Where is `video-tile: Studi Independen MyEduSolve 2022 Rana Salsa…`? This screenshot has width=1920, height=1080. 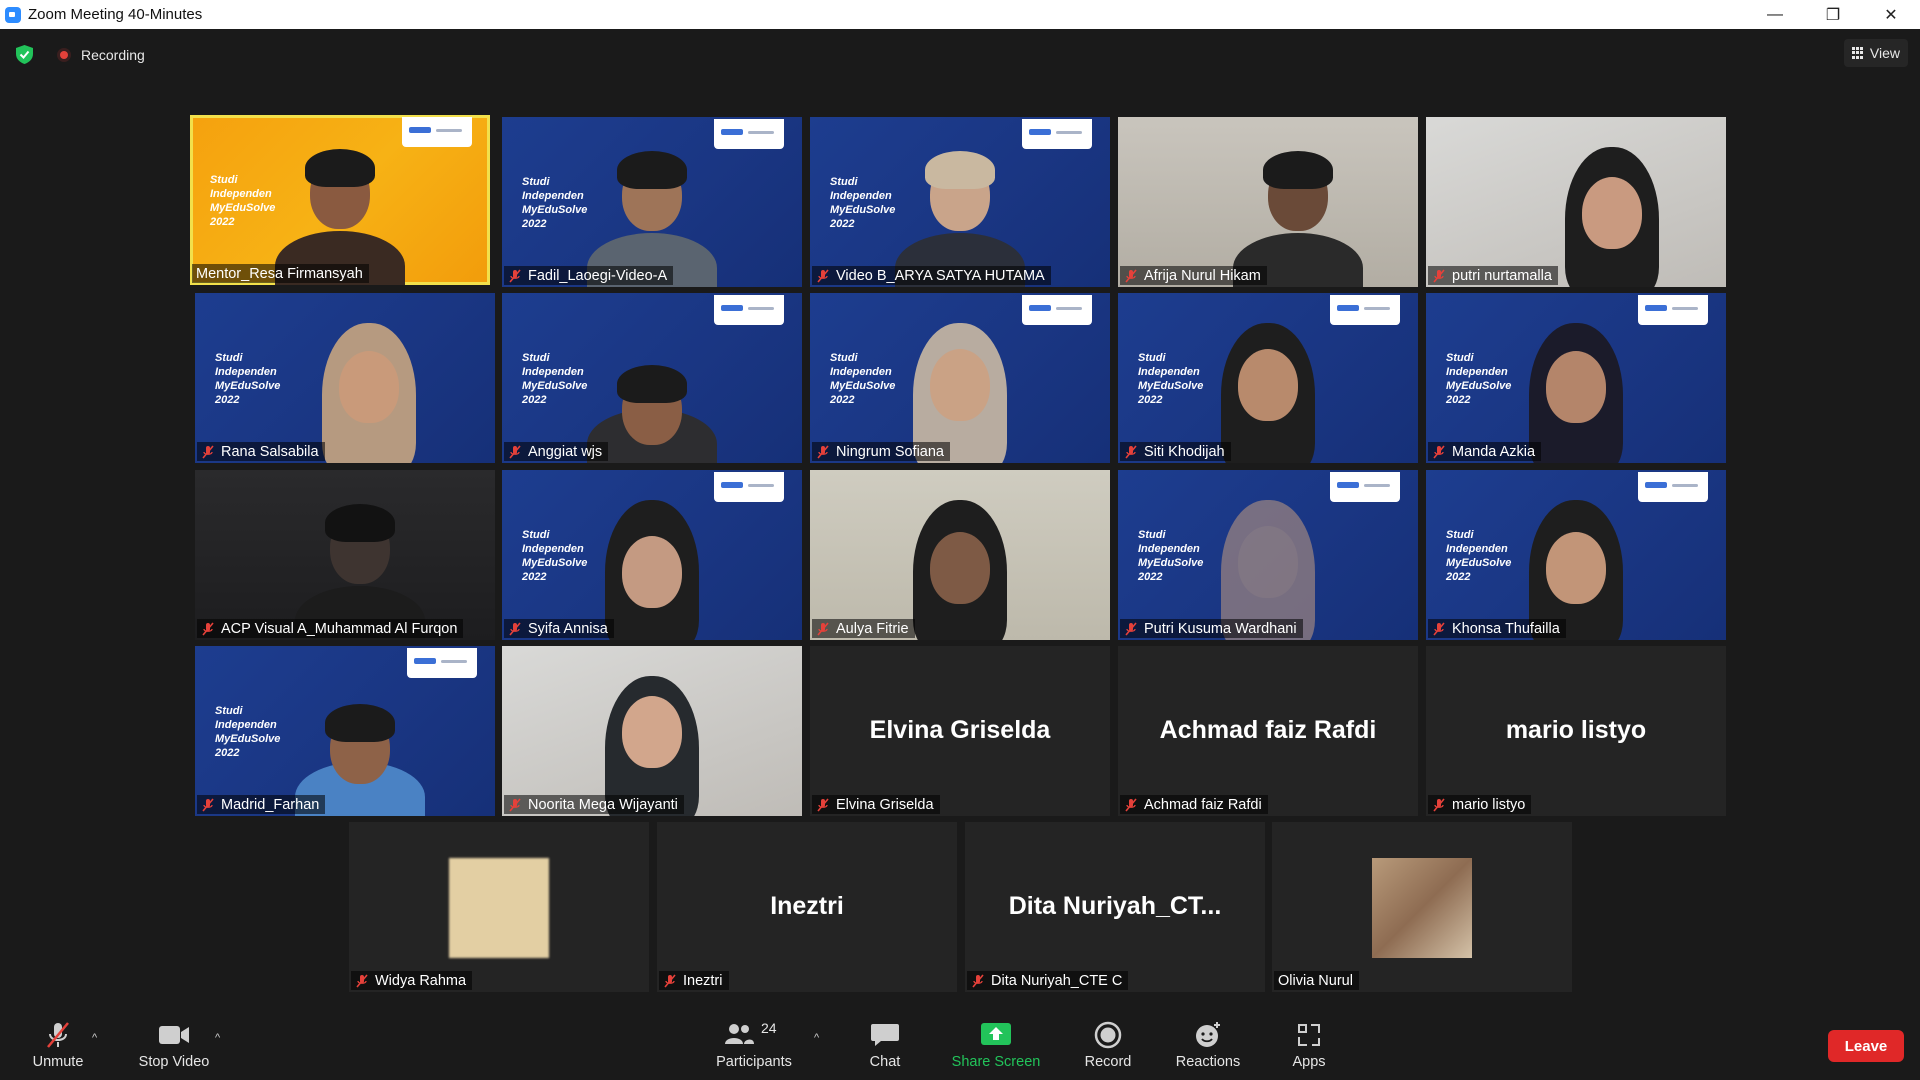
video-tile: Studi Independen MyEduSolve 2022 Rana Salsa… is located at coordinates (345, 378).